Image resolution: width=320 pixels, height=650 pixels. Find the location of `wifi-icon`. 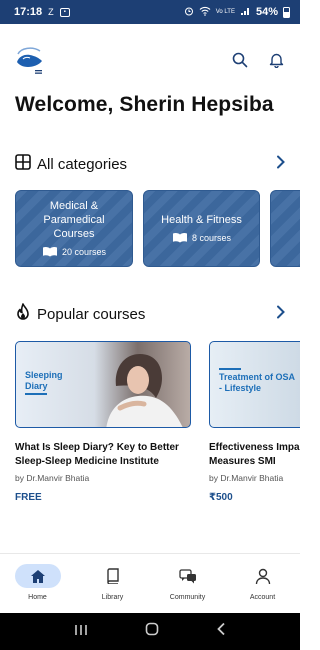

wifi-icon is located at coordinates (205, 12).